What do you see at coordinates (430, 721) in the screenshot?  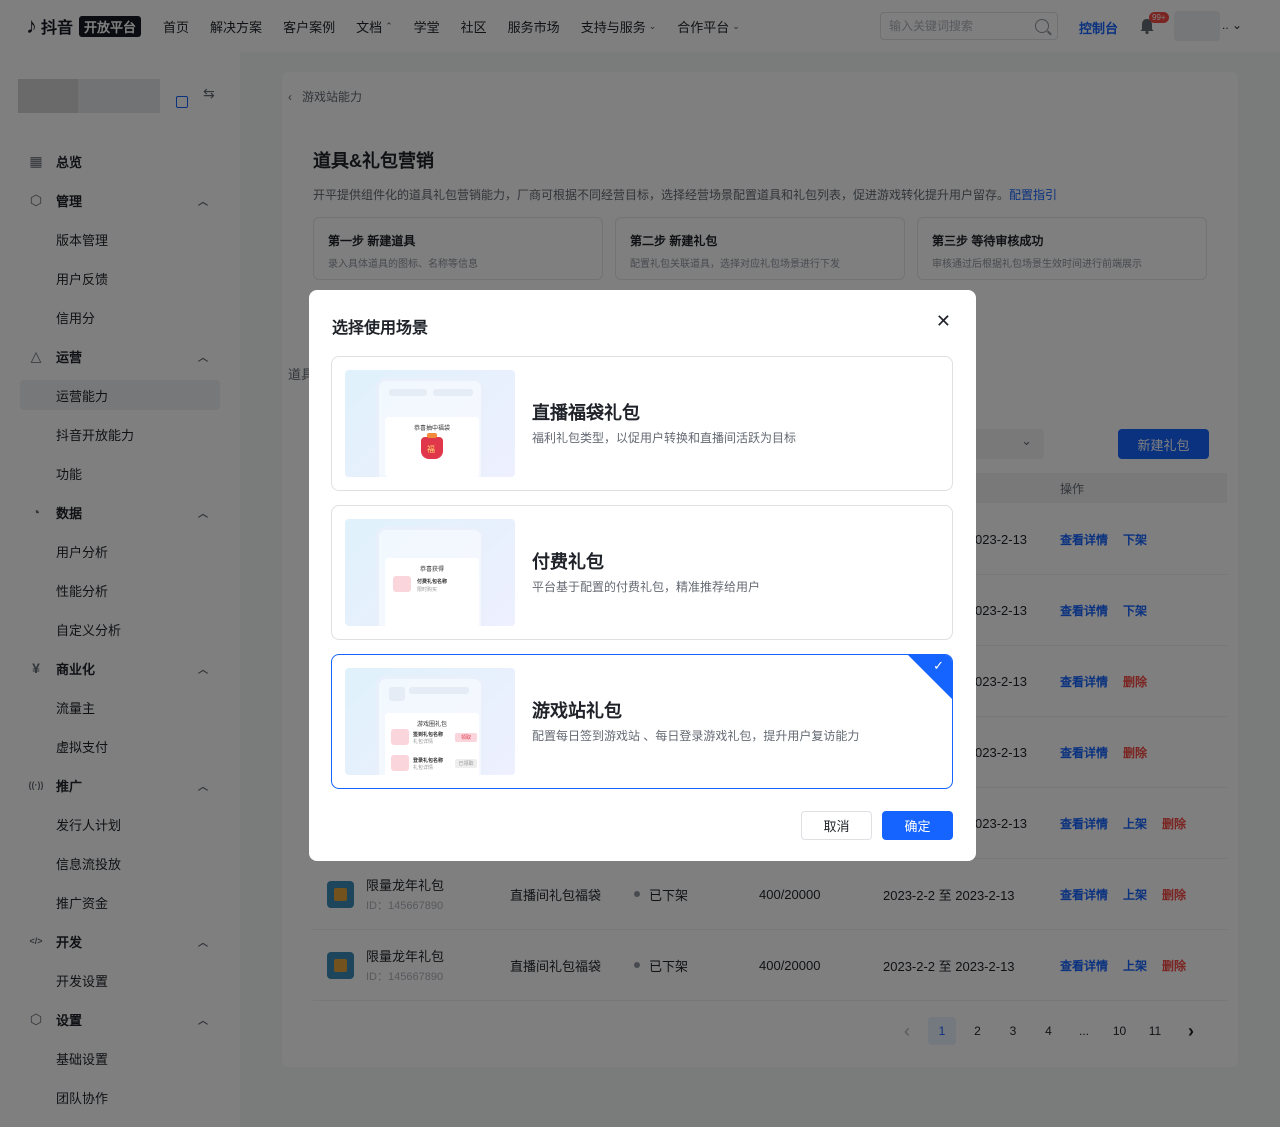 I see `scene-preview-image: 游戏圈礼包 签到礼包名称 礼包详情 领取 登录礼包名称 礼包详情 已领取` at bounding box center [430, 721].